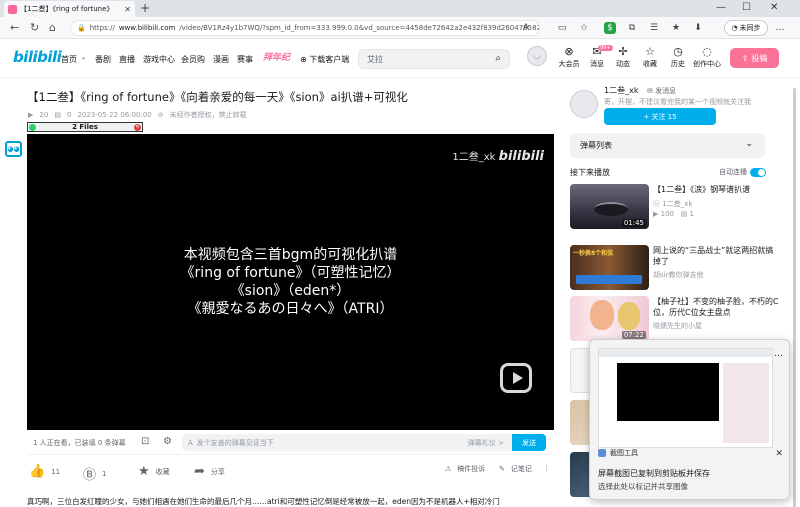 This screenshot has height=507, width=800. Describe the element at coordinates (245, 59) in the screenshot. I see `nav-esports: 赛事` at that location.